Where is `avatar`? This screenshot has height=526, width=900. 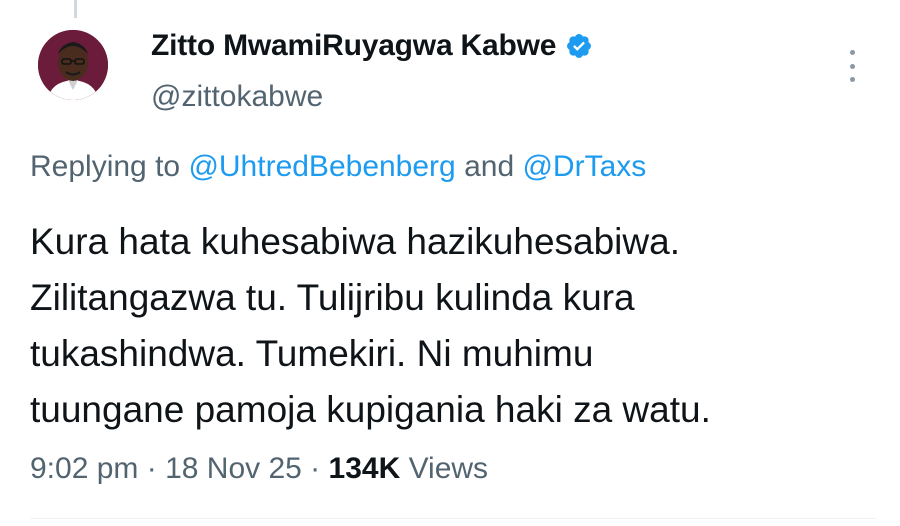
avatar is located at coordinates (73, 65).